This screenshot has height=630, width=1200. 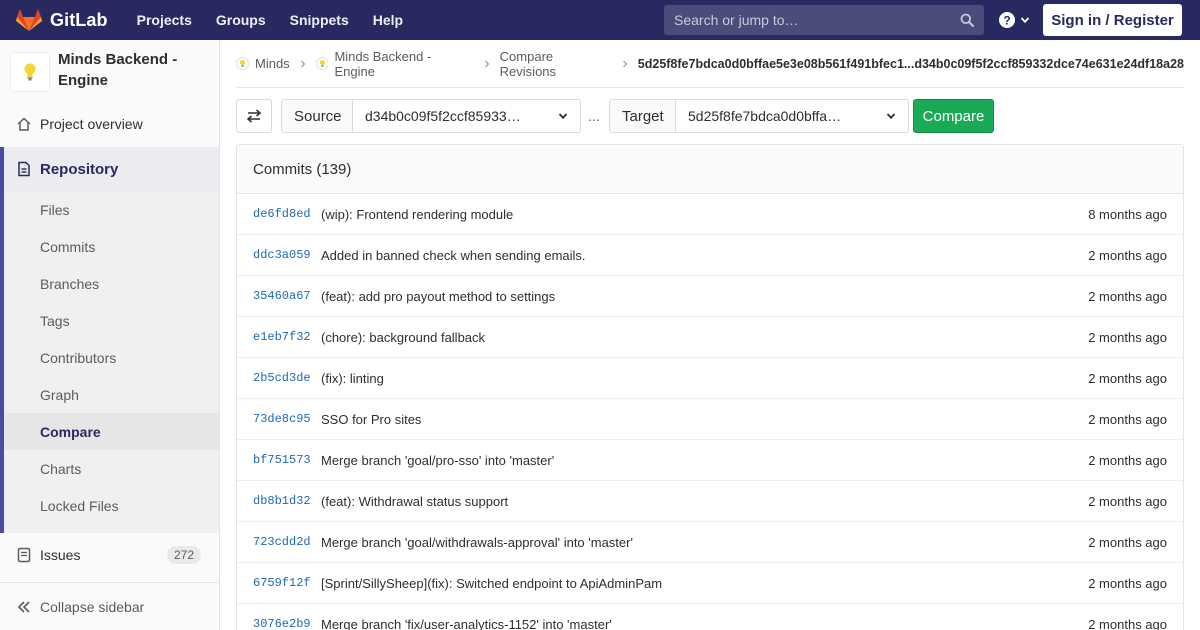 What do you see at coordinates (109, 555) in the screenshot?
I see `sidebar-item-issues: Issues 272` at bounding box center [109, 555].